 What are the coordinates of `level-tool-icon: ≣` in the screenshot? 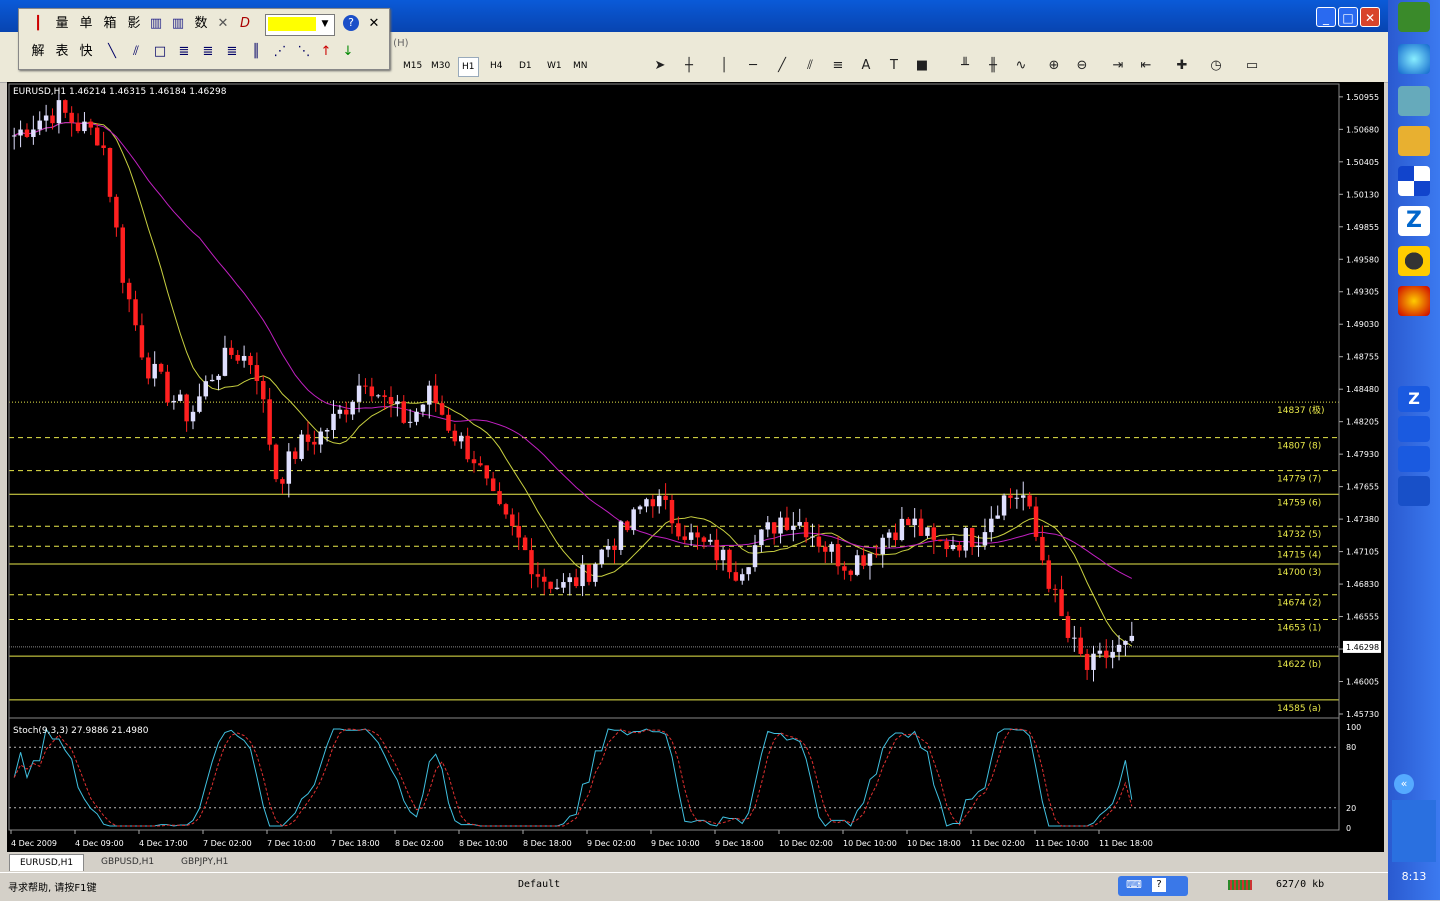 It's located at (184, 52).